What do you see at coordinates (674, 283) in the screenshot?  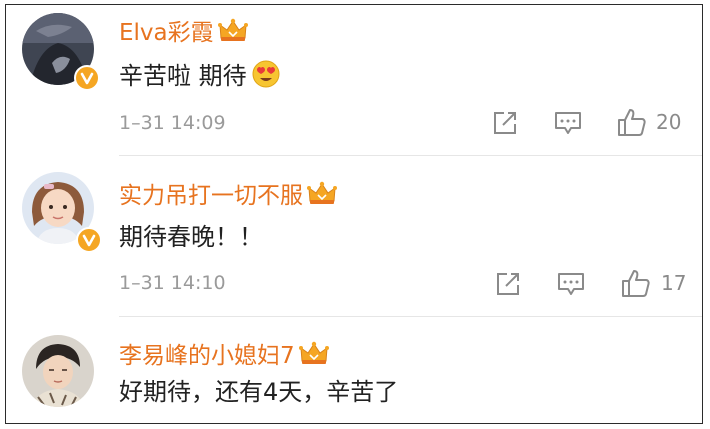 I see `like-count: 17` at bounding box center [674, 283].